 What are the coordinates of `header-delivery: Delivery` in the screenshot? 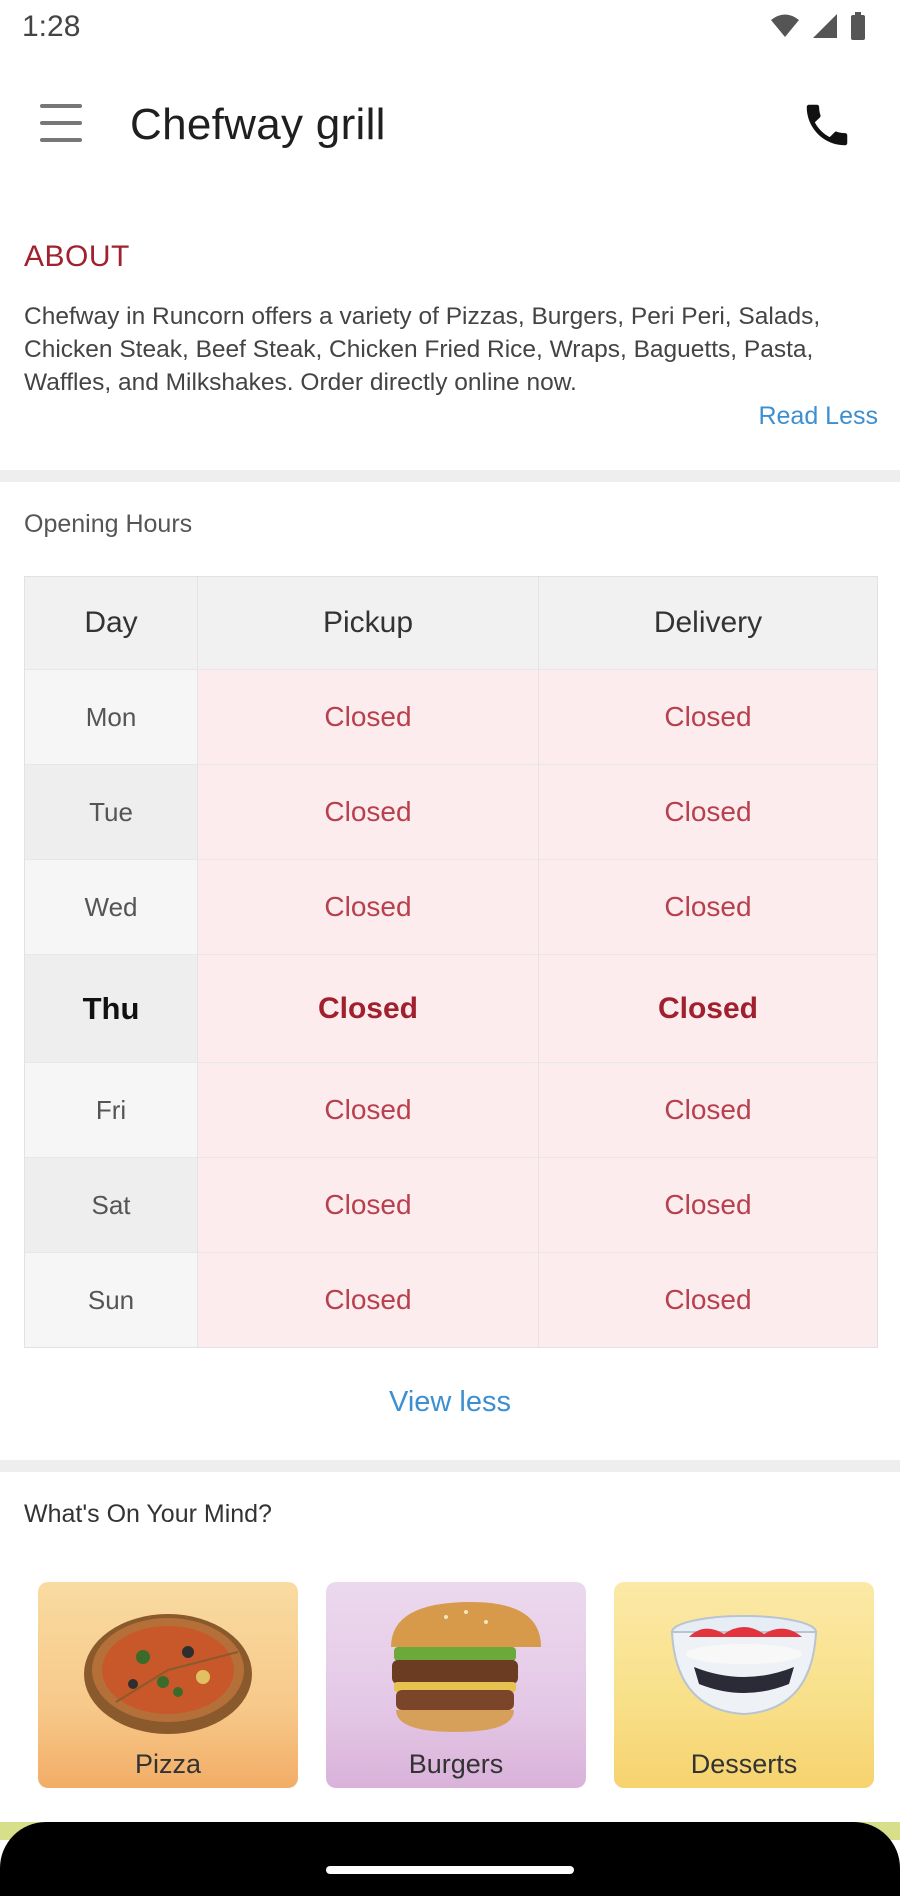 It's located at (707, 623).